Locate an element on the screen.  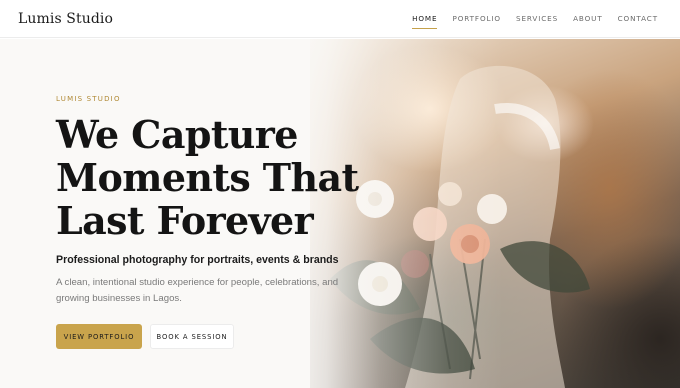
headline-line-3: Last Forever is located at coordinates (185, 220).